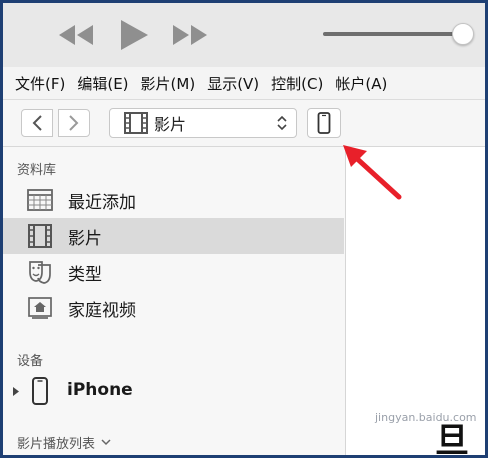 The image size is (488, 458). I want to click on sidebar-item-movies: 影片, so click(173, 236).